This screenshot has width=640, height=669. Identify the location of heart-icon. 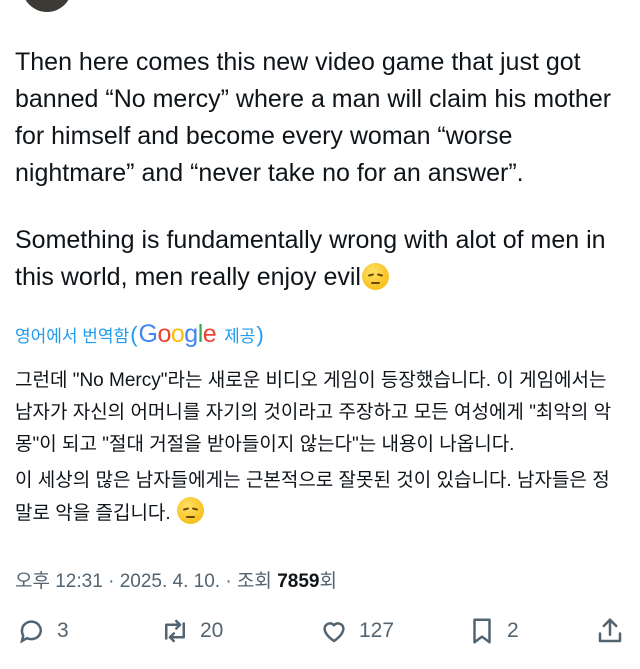
(334, 632).